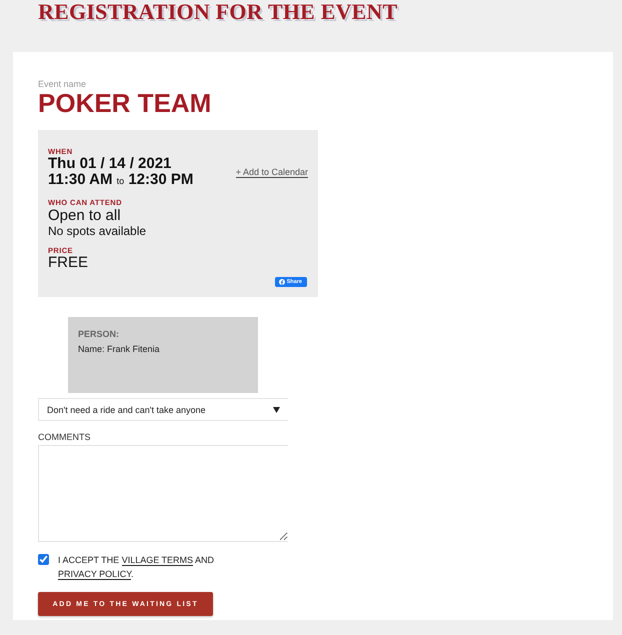 The image size is (622, 635). What do you see at coordinates (137, 567) in the screenshot?
I see `terms-text: I ACCEPT THE VILLAGE TERMS AND PRIVACY POLICY.` at bounding box center [137, 567].